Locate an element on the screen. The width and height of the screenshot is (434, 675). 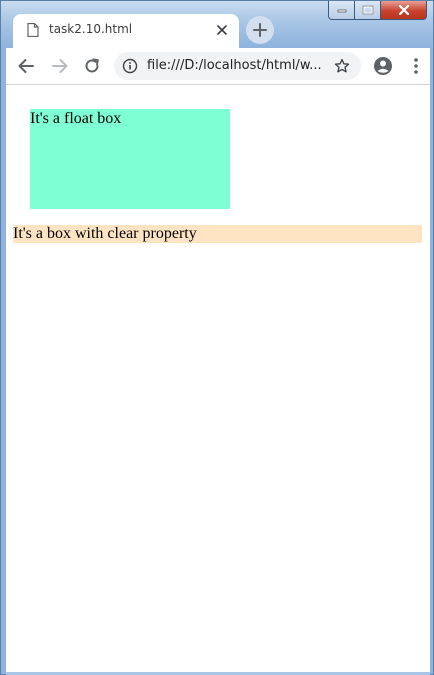
reload-button is located at coordinates (92, 66).